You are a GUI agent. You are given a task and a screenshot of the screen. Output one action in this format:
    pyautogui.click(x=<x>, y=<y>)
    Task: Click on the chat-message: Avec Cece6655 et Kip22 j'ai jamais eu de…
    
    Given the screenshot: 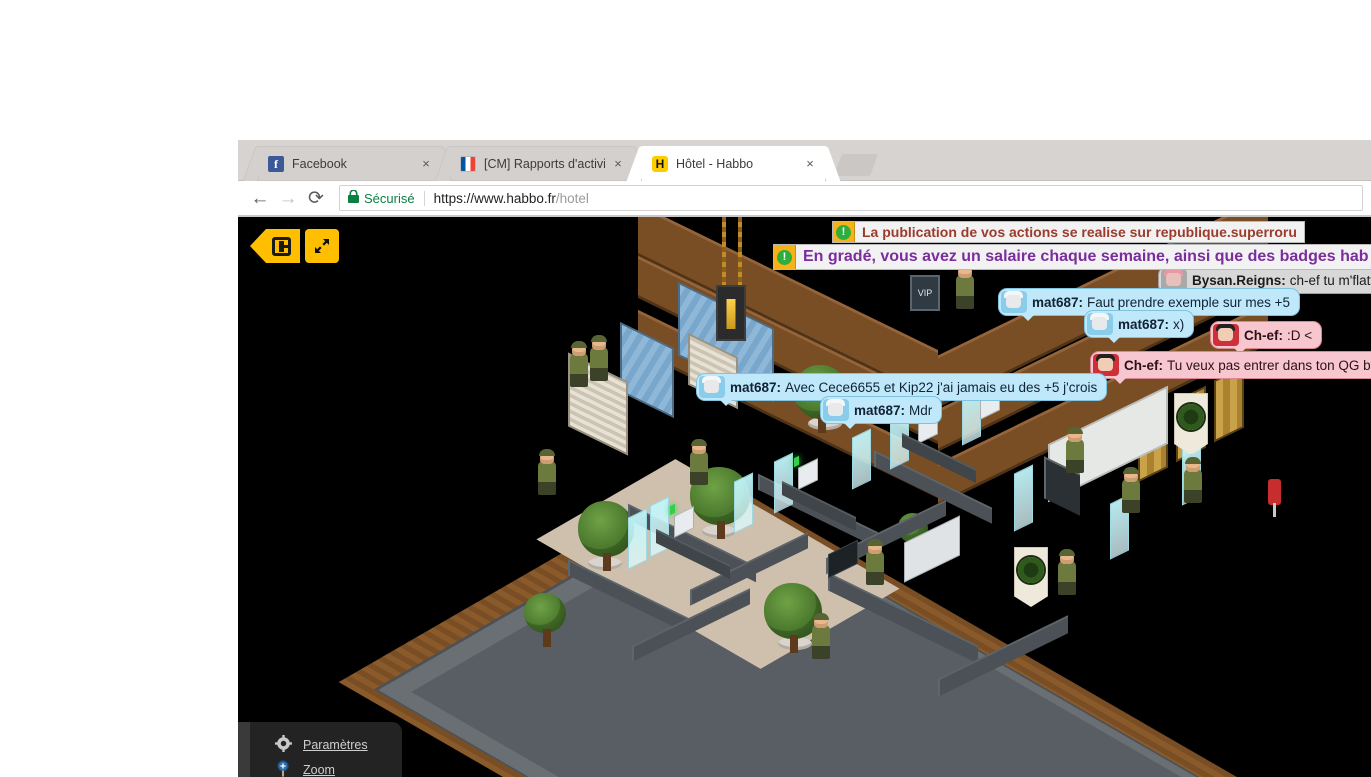 What is the action you would take?
    pyautogui.click(x=941, y=387)
    